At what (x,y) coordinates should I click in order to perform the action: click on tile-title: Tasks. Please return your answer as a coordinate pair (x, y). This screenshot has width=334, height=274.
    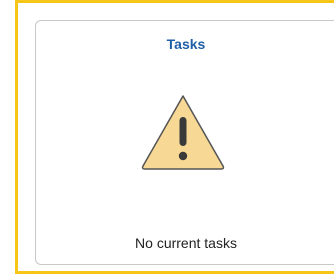
    Looking at the image, I should click on (186, 44).